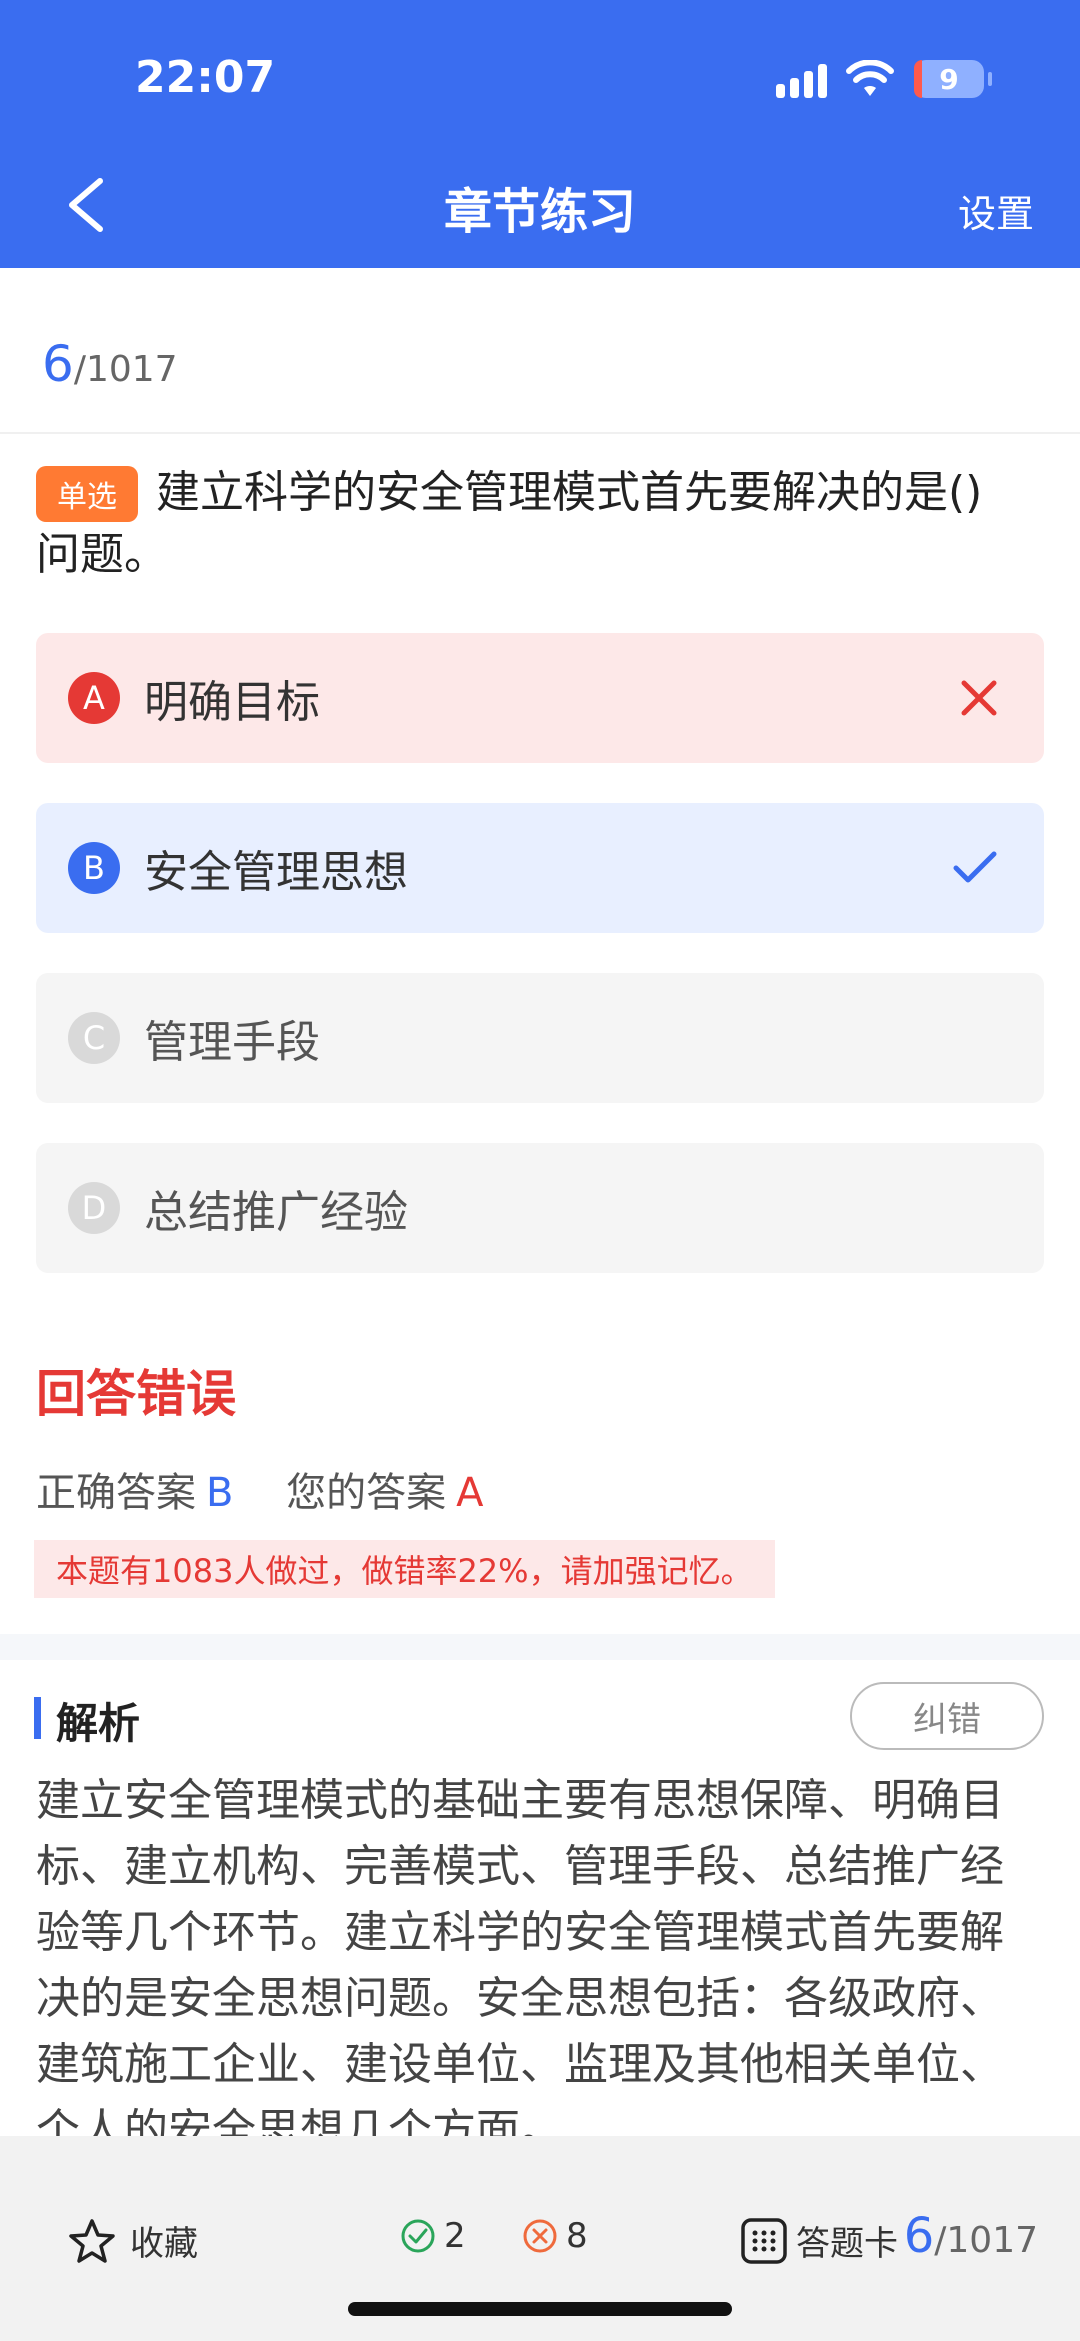 The width and height of the screenshot is (1080, 2341). I want to click on star-icon, so click(92, 2240).